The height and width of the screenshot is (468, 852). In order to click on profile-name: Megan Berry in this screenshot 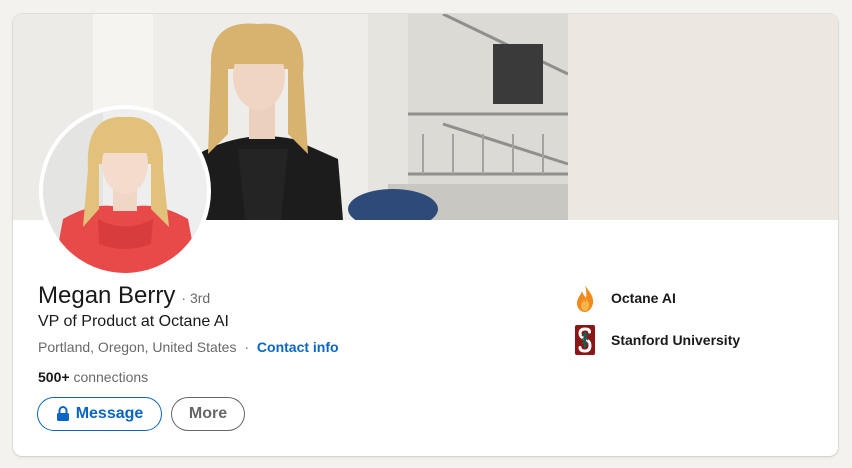, I will do `click(107, 295)`.